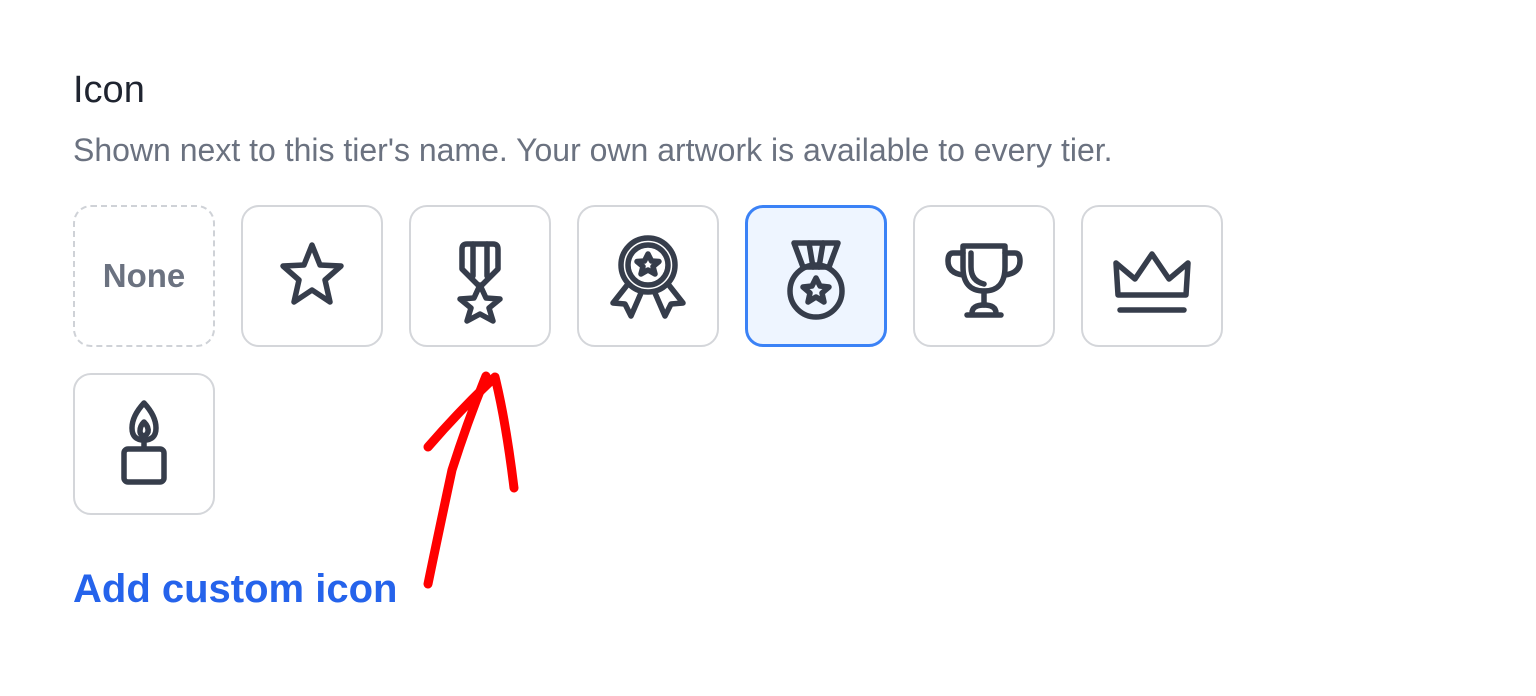  I want to click on candle-icon, so click(144, 442).